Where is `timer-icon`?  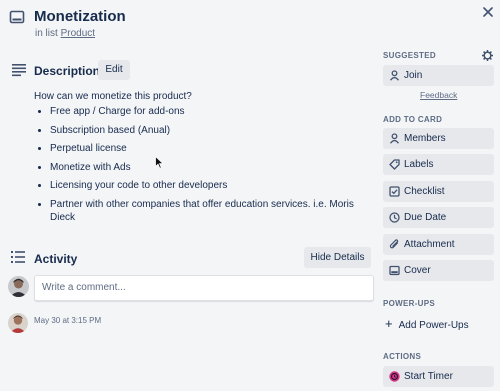
timer-icon is located at coordinates (394, 376).